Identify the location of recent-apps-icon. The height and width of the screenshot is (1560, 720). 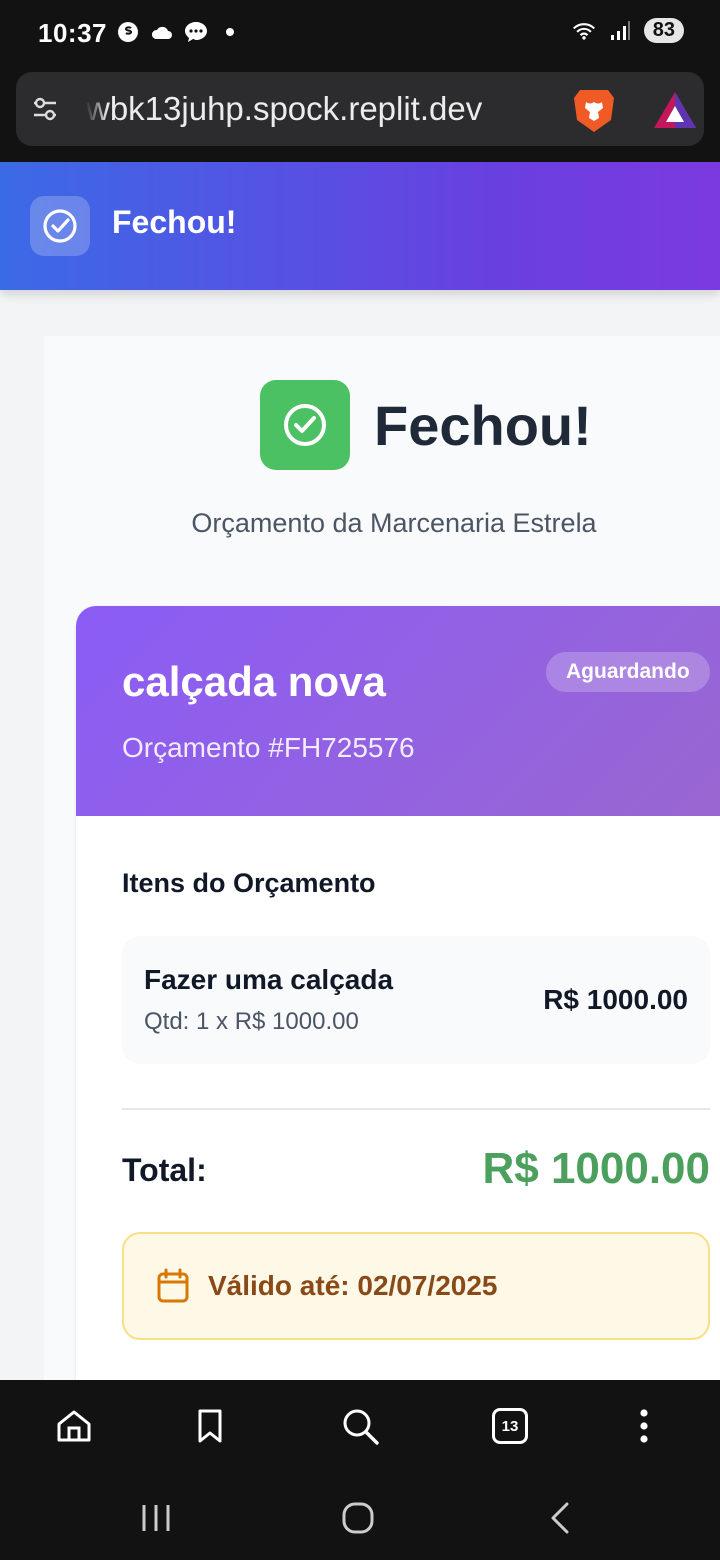
(156, 1518).